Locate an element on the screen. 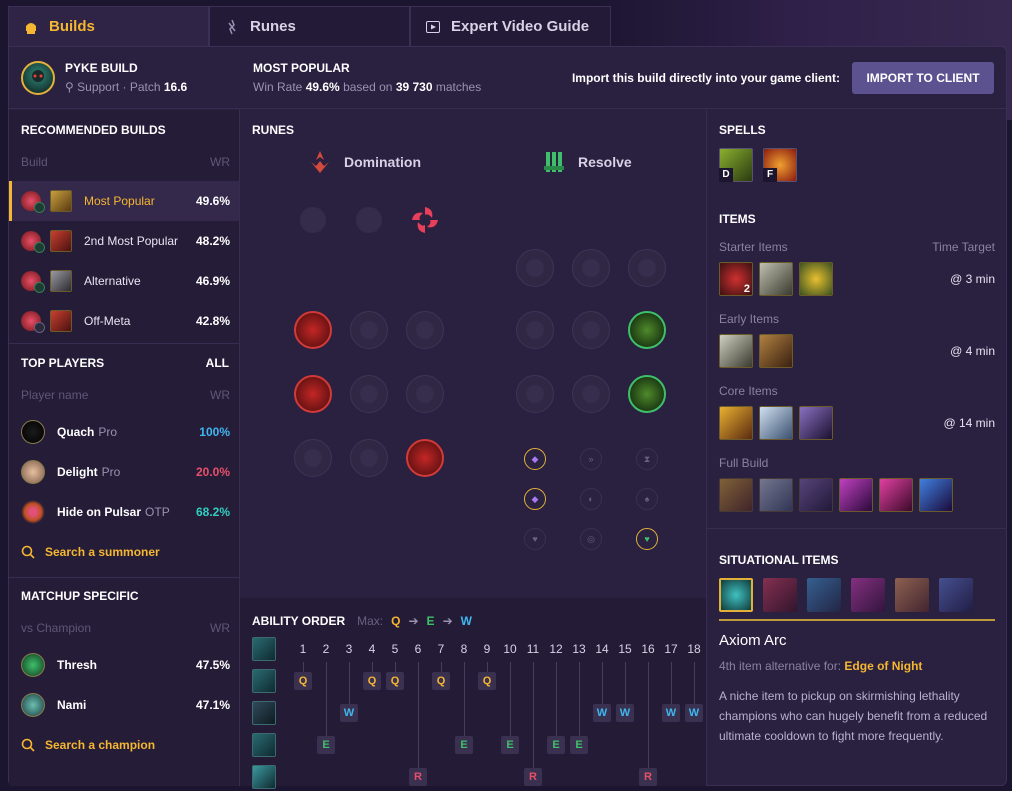 The width and height of the screenshot is (1012, 791). build-option-most-popular: Most Popular 49.6% is located at coordinates (124, 201).